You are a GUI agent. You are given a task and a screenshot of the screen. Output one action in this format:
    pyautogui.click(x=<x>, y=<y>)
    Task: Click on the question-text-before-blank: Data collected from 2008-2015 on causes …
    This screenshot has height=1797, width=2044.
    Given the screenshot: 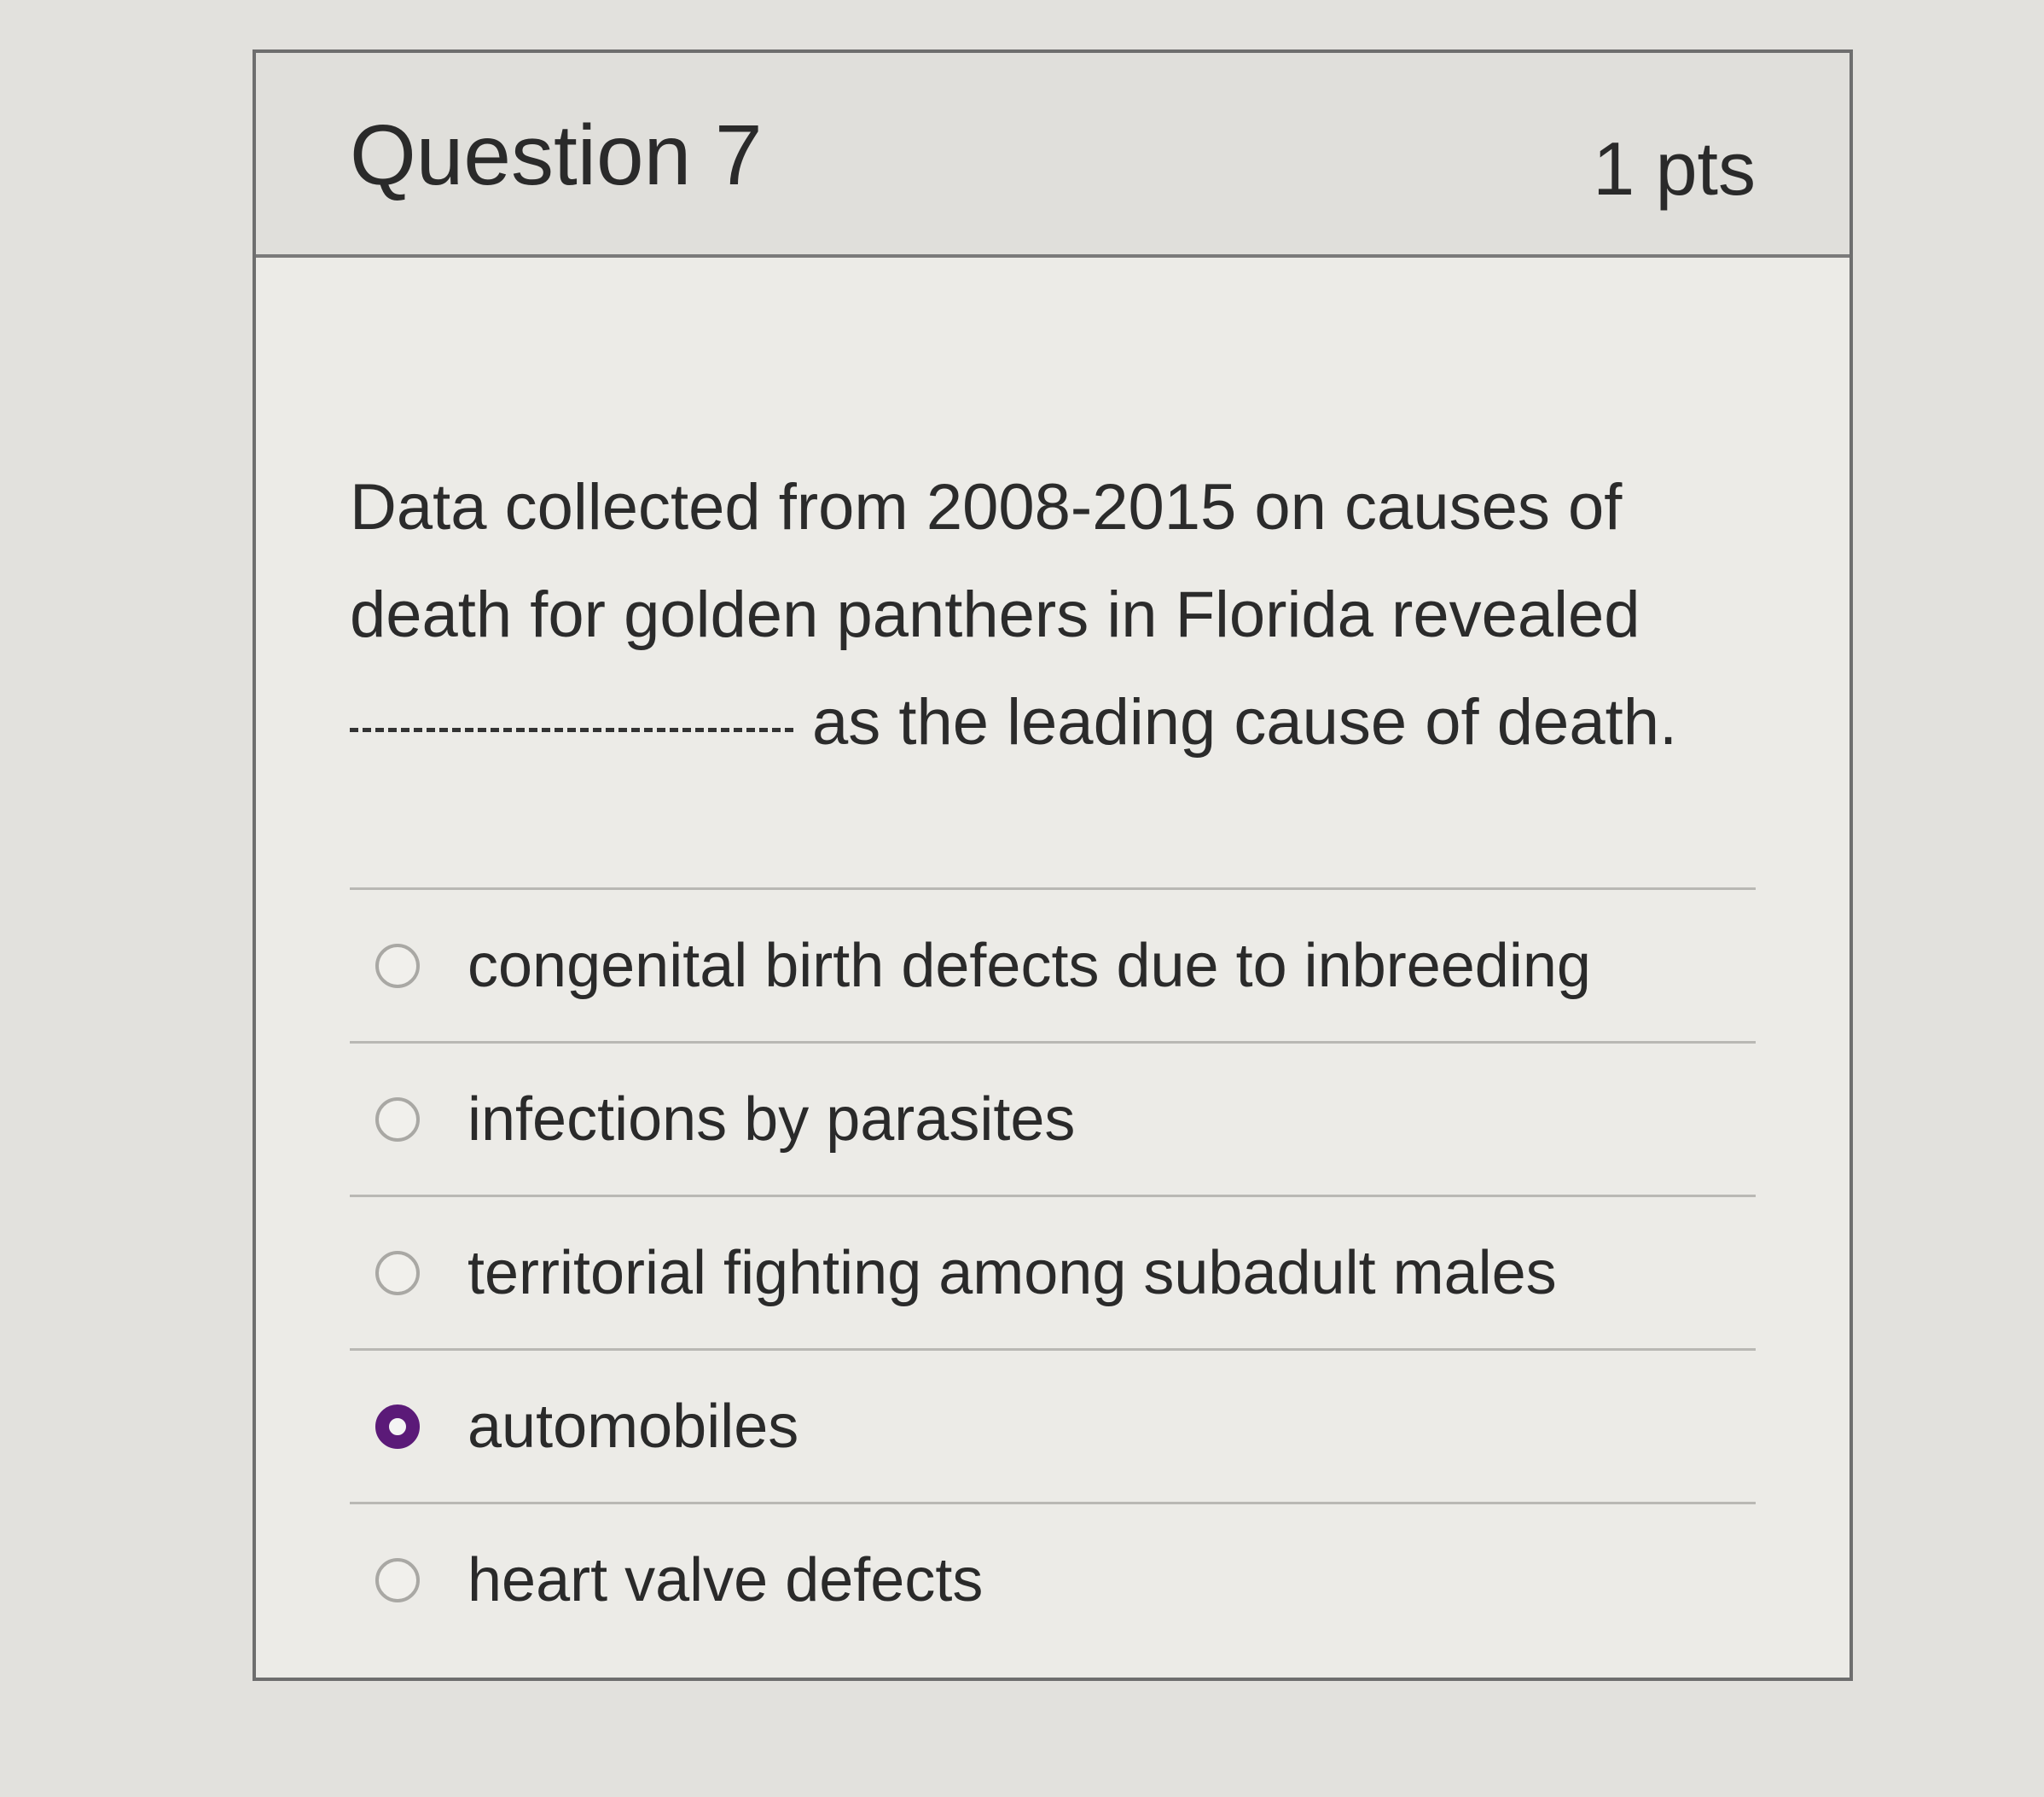 What is the action you would take?
    pyautogui.click(x=995, y=561)
    